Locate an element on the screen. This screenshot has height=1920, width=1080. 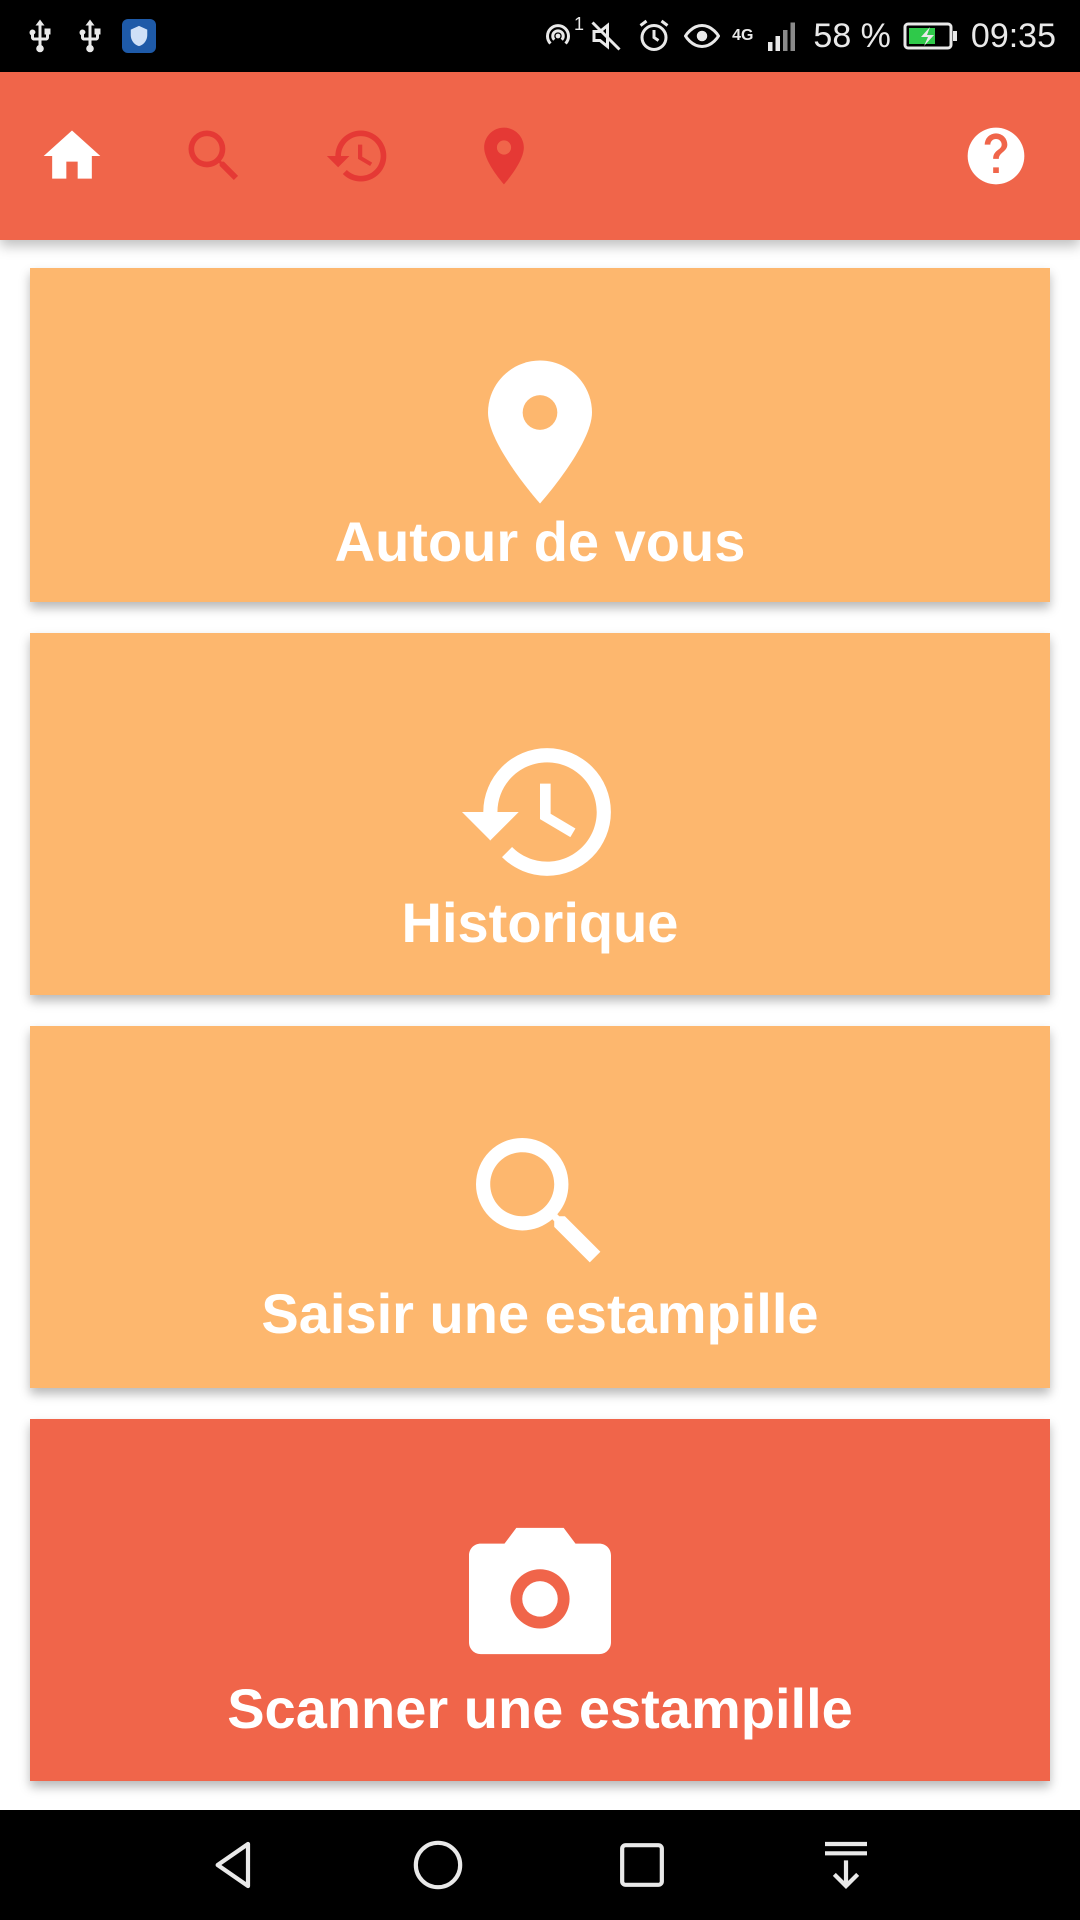
status-bar: 1 4G 58 % 09:35 is located at coordinates (540, 36).